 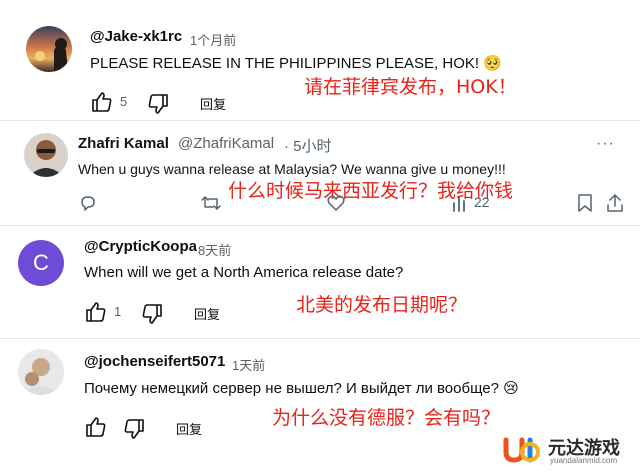 What do you see at coordinates (248, 364) in the screenshot?
I see `comment-time: 1天前` at bounding box center [248, 364].